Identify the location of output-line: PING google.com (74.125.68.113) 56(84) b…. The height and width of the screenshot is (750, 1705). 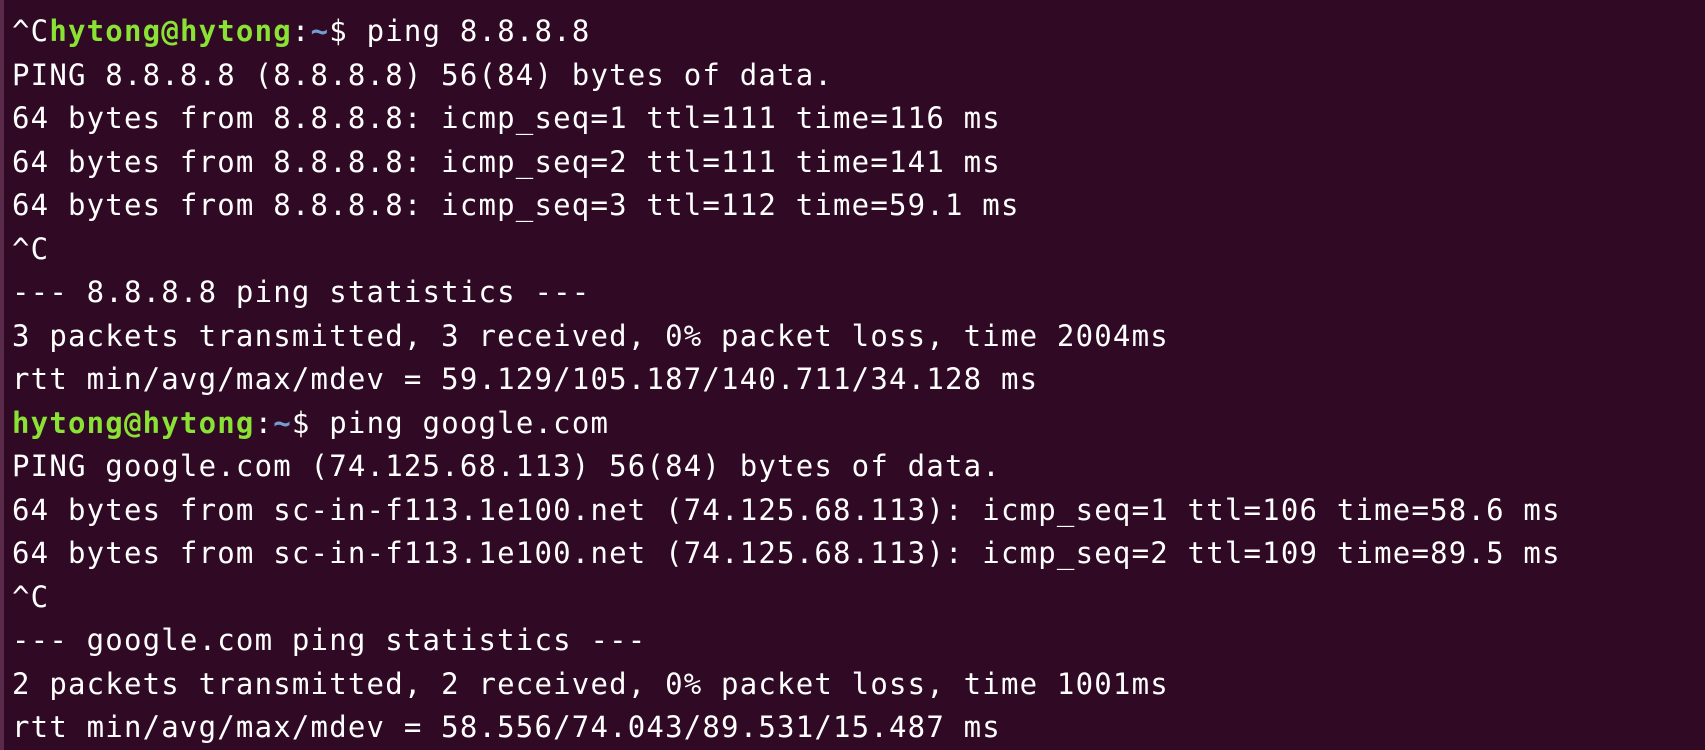
(506, 466).